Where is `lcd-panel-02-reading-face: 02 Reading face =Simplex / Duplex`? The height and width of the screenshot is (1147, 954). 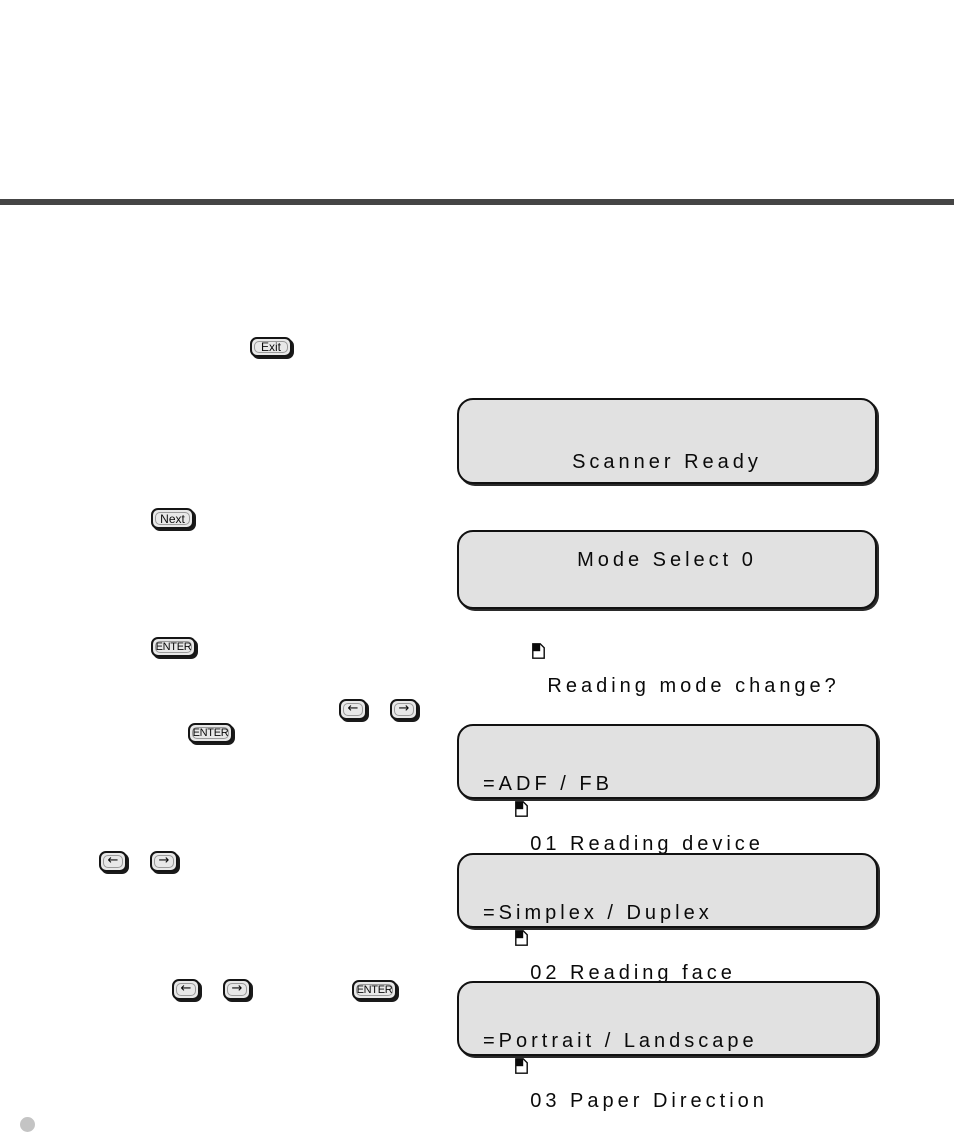 lcd-panel-02-reading-face: 02 Reading face =Simplex / Duplex is located at coordinates (667, 918).